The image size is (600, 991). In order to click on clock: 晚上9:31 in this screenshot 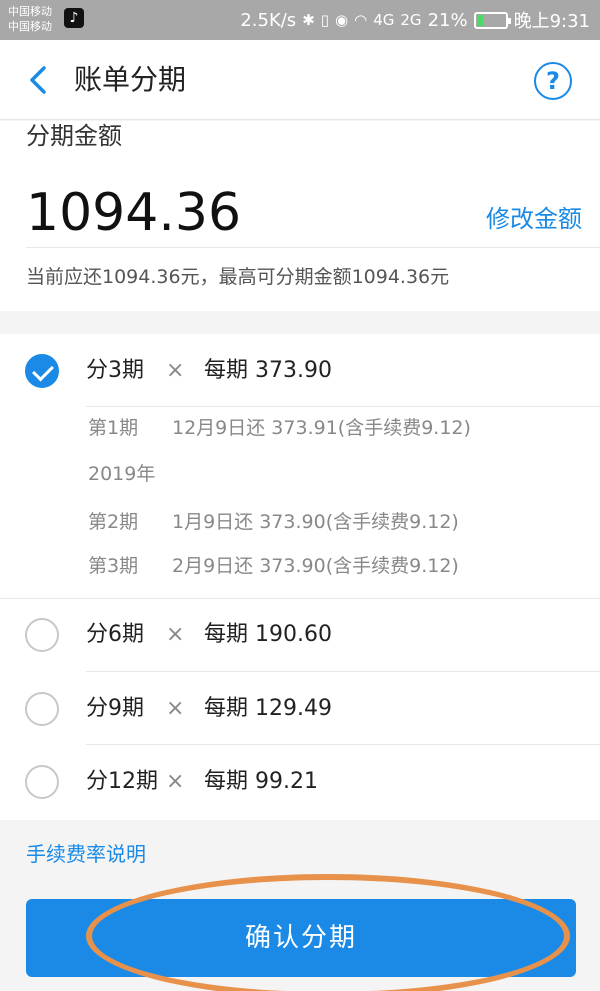, I will do `click(551, 21)`.